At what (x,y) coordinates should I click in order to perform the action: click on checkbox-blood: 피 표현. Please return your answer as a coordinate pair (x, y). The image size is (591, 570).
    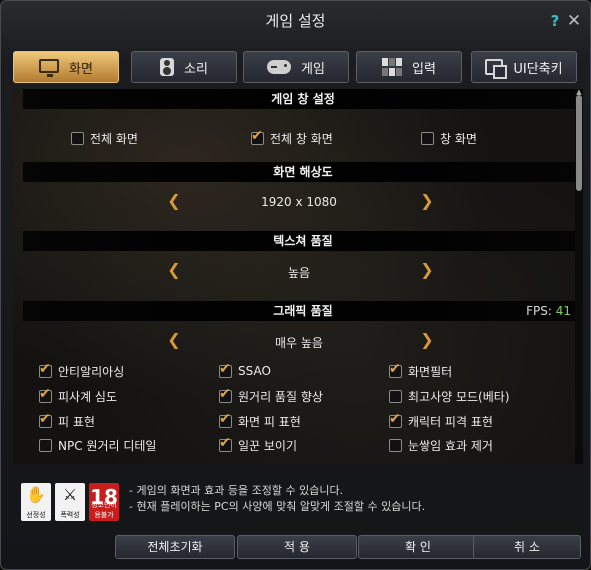
    Looking at the image, I should click on (67, 420).